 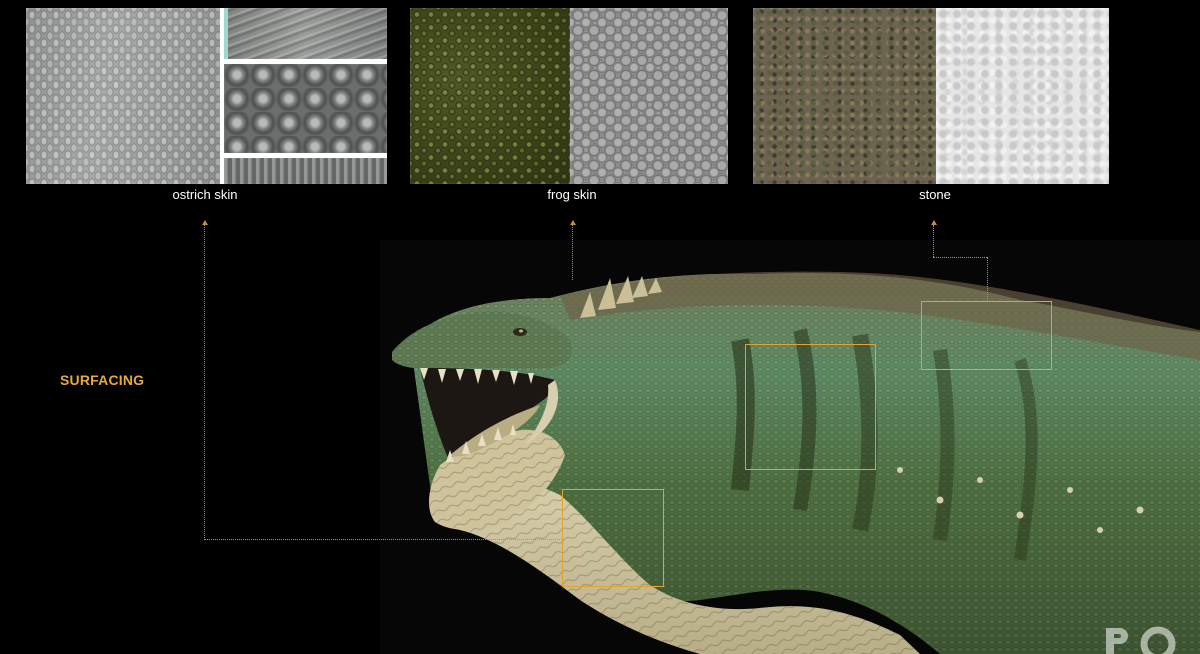 I want to click on highlight-box-ostrich, so click(x=613, y=538).